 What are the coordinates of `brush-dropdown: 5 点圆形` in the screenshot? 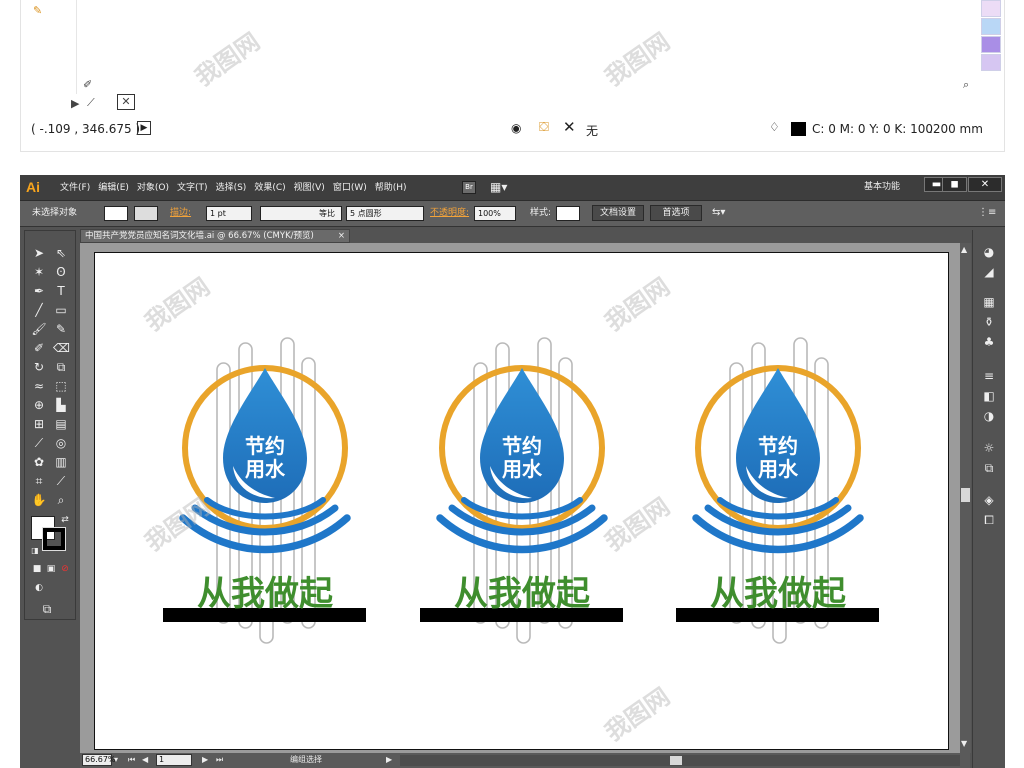 It's located at (385, 213).